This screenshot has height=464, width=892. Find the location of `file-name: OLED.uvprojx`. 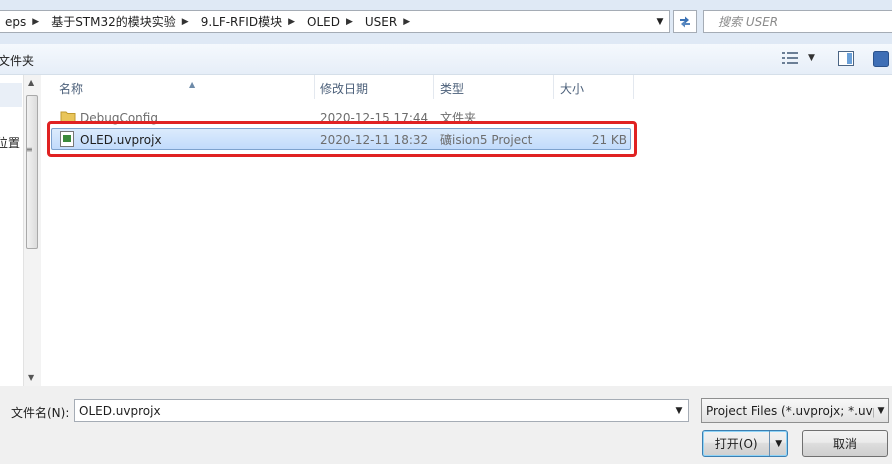

file-name: OLED.uvprojx is located at coordinates (121, 140).